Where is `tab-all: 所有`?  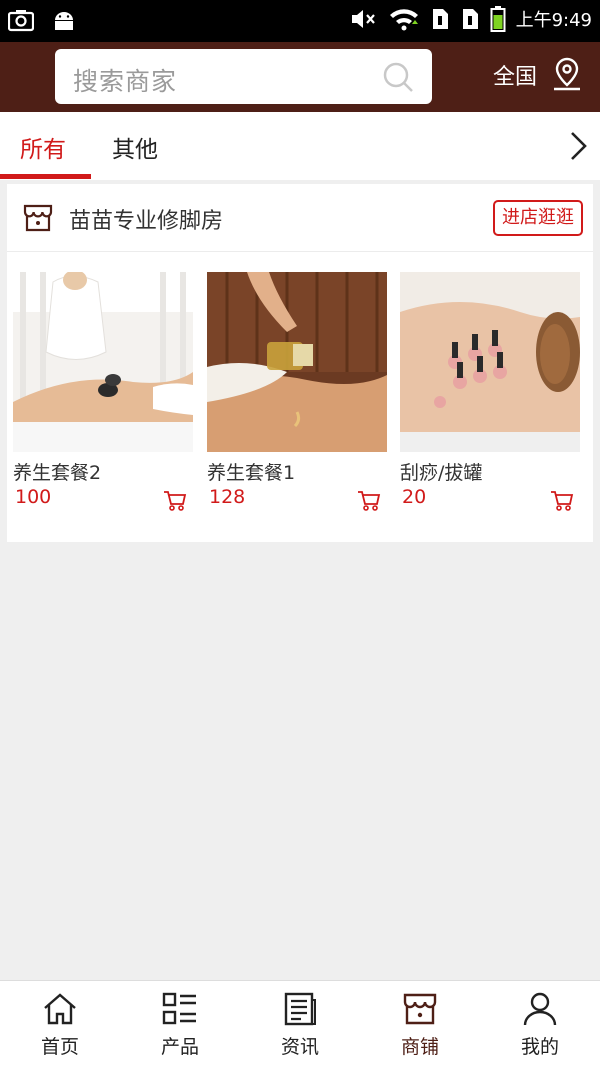 tab-all: 所有 is located at coordinates (43, 147).